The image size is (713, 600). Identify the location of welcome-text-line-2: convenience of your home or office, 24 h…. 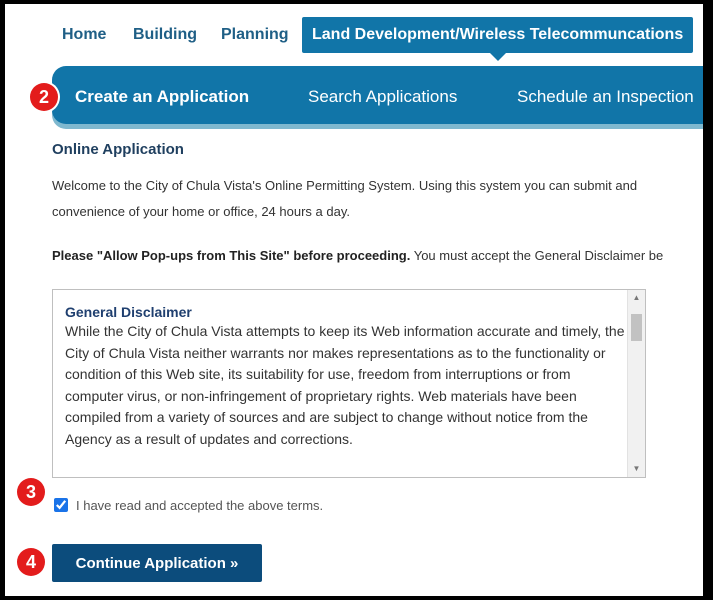
(201, 211).